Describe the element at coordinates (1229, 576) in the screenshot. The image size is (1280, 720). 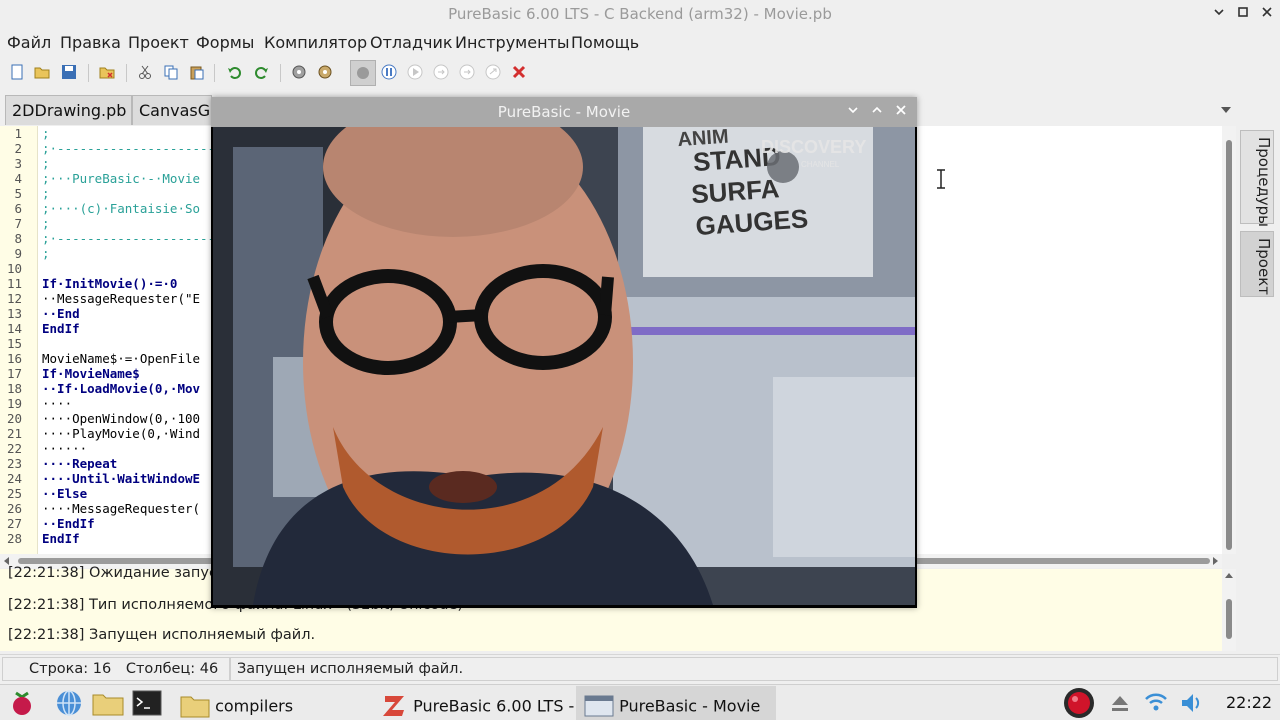
I see `scroll-up-icon` at that location.